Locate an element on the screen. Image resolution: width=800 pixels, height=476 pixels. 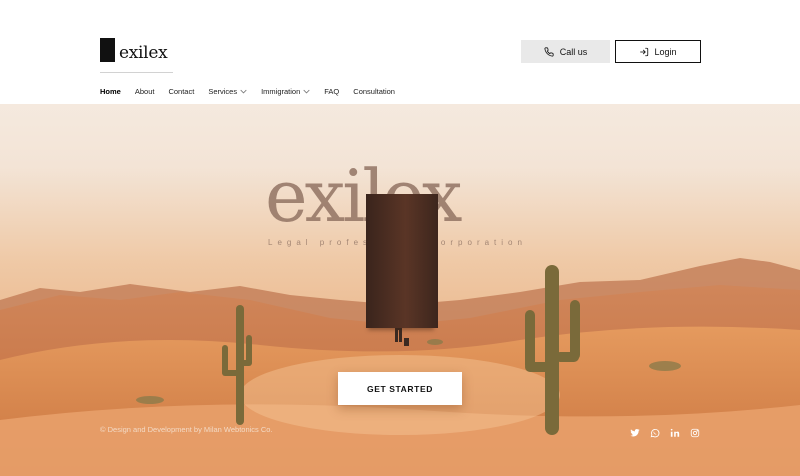
social-links is located at coordinates (665, 431).